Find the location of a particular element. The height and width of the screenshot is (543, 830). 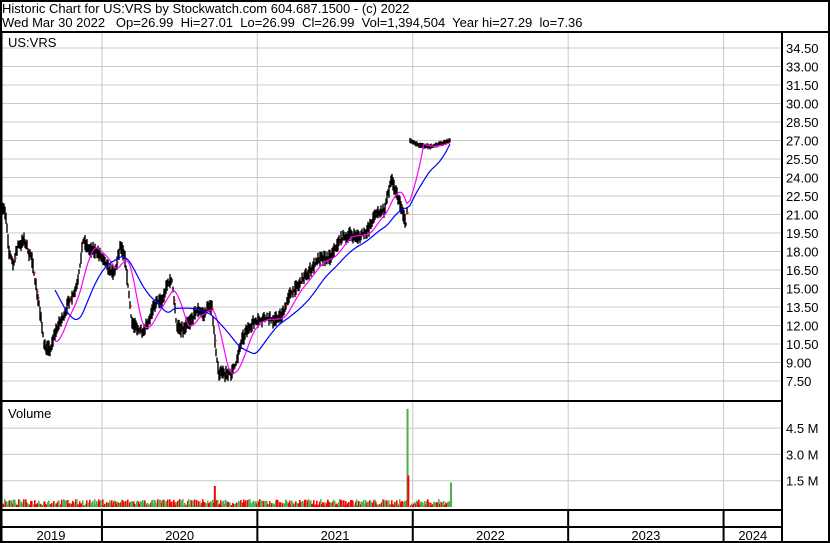

volume-tick-label: 4.5 M is located at coordinates (802, 428).